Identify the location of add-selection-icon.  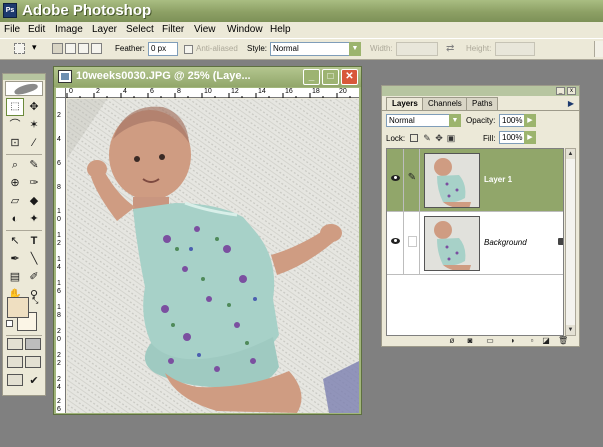
(70, 48).